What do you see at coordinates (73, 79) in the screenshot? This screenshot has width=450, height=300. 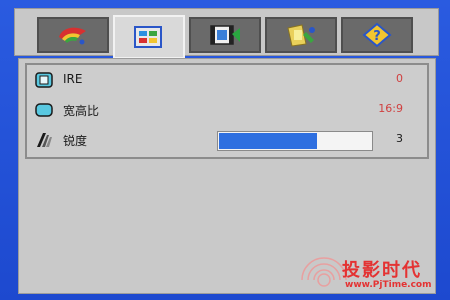 I see `ire-label: IRE` at bounding box center [73, 79].